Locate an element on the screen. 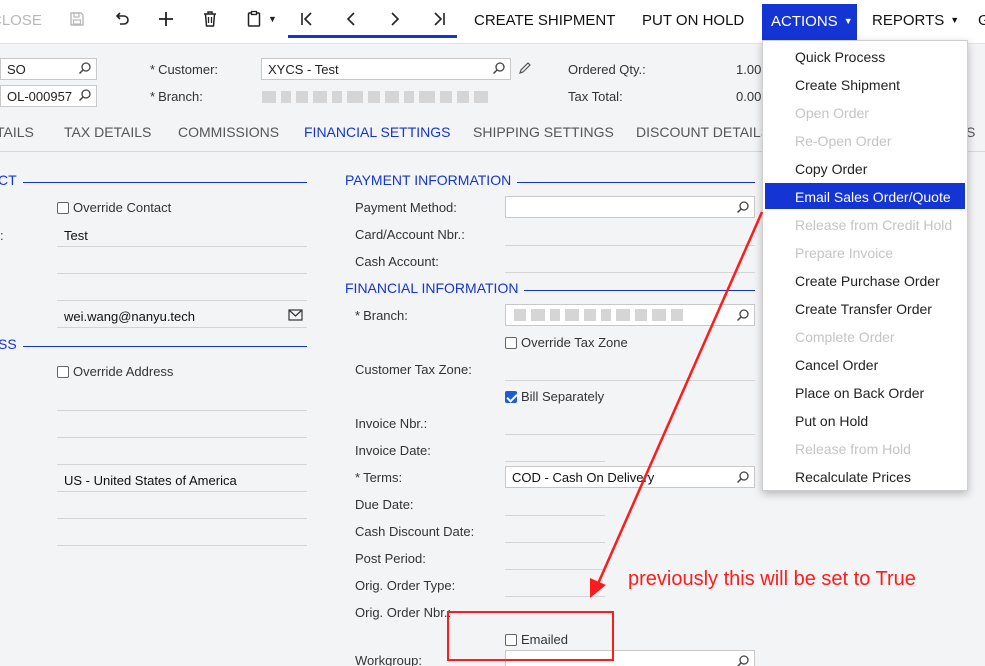 This screenshot has width=985, height=666. annotation-arrow is located at coordinates (677, 404).